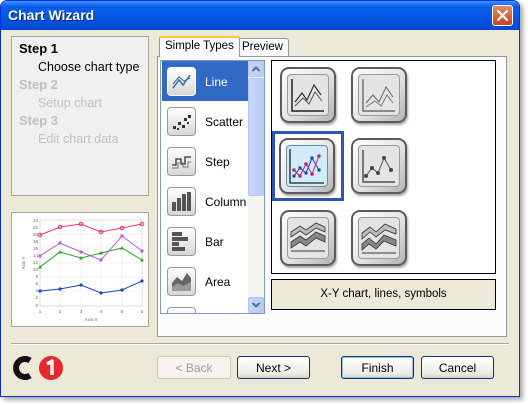 Image resolution: width=528 pixels, height=405 pixels. I want to click on chart-type-column: Column, so click(205, 201).